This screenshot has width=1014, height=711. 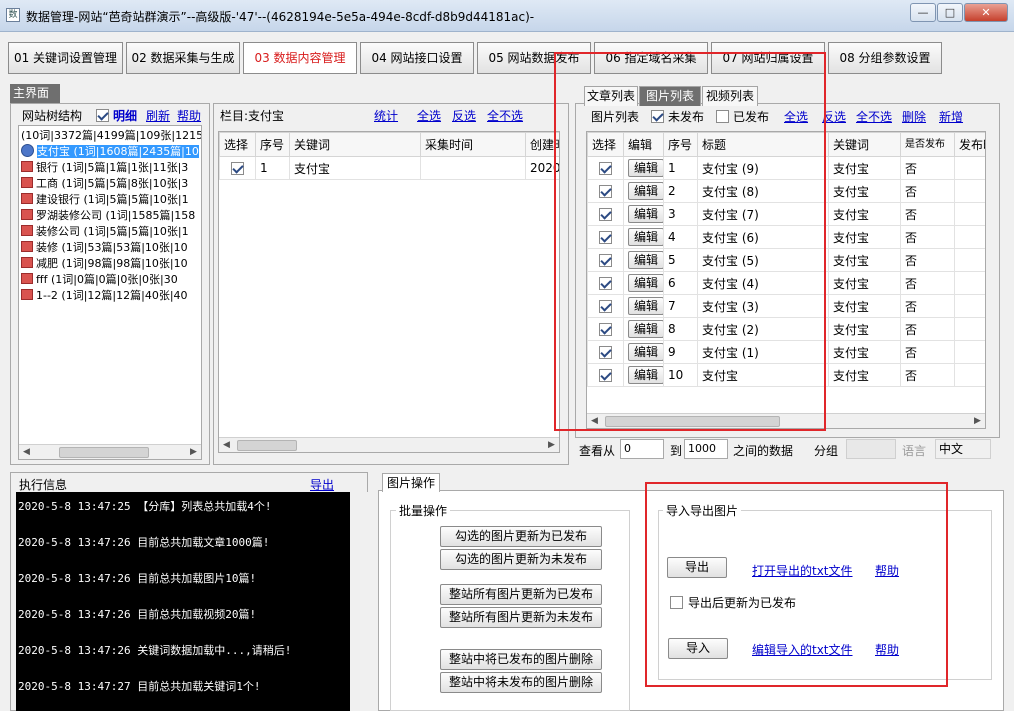 What do you see at coordinates (139, 686) in the screenshot?
I see `log-line: 2020-5-8 13:47:27 目前总共加载关键词1个!` at bounding box center [139, 686].